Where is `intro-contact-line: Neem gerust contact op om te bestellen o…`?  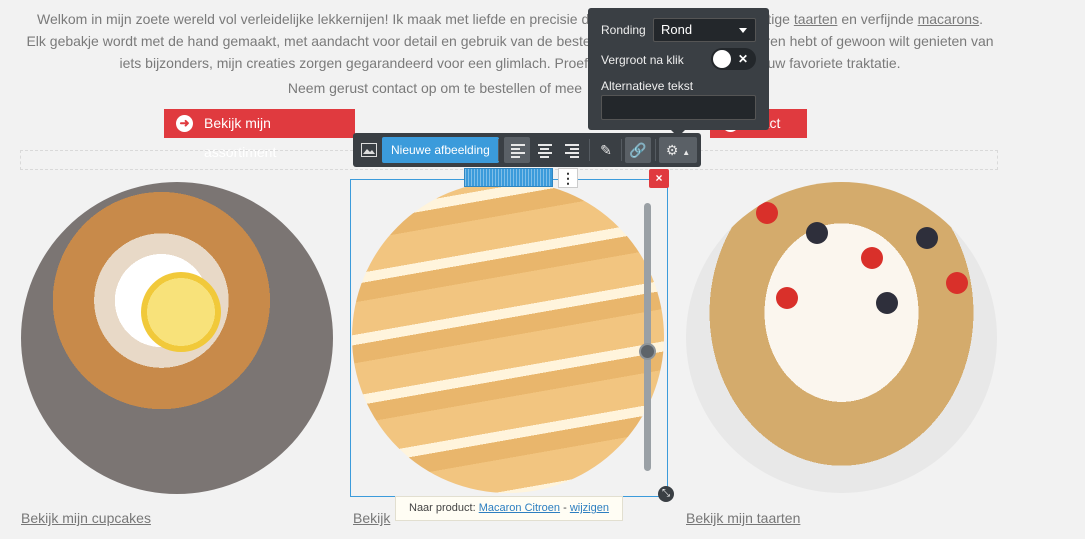 intro-contact-line: Neem gerust contact op om te bestellen o… is located at coordinates (435, 88).